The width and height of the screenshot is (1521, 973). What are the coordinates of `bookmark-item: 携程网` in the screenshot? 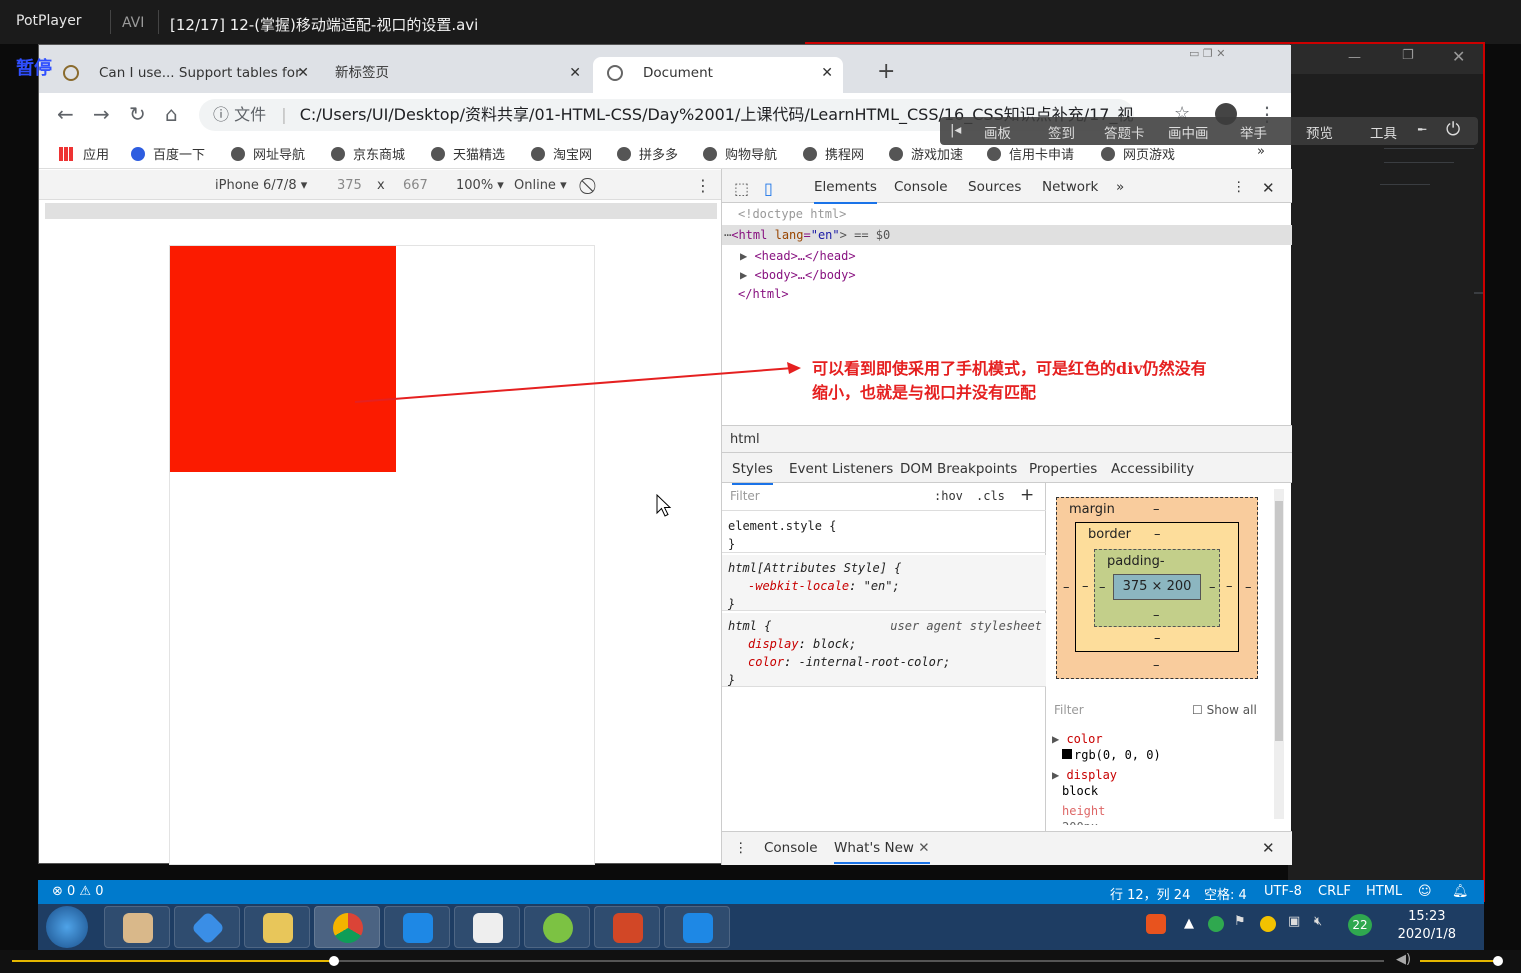 It's located at (833, 153).